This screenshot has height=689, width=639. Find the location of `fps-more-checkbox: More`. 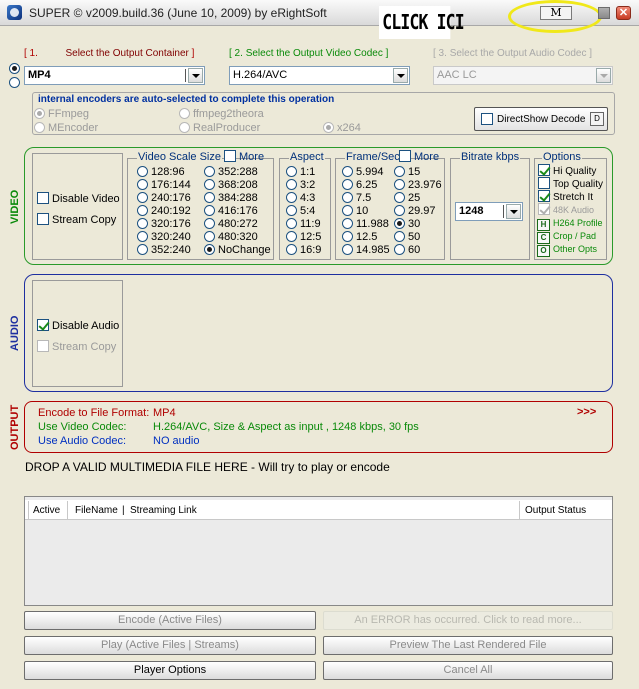

fps-more-checkbox: More is located at coordinates (419, 156).